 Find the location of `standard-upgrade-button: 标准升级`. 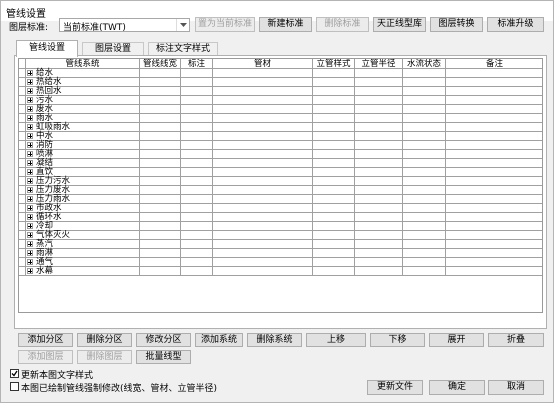

standard-upgrade-button: 标准升级 is located at coordinates (515, 24).